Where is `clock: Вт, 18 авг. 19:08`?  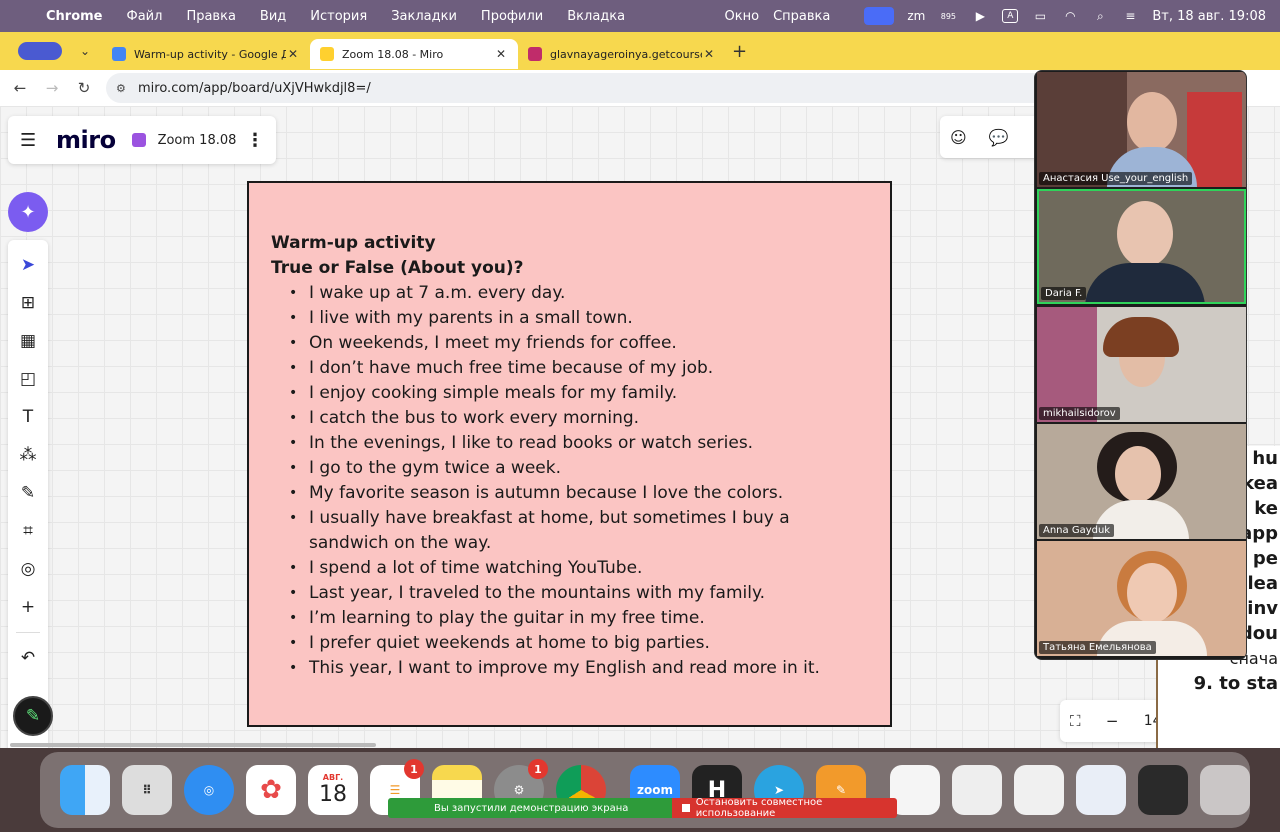 clock: Вт, 18 авг. 19:08 is located at coordinates (1209, 16).